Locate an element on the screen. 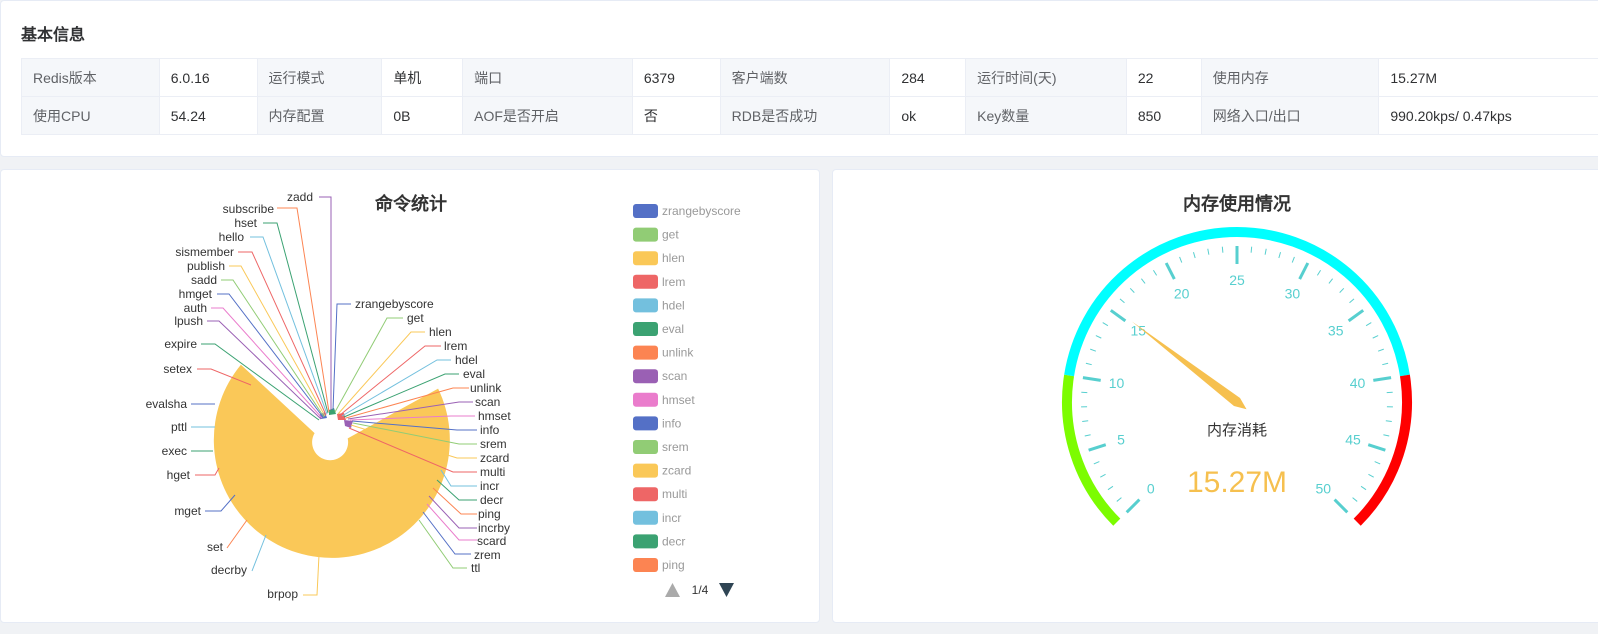 This screenshot has height=634, width=1598. pie-label: sismember is located at coordinates (204, 252).